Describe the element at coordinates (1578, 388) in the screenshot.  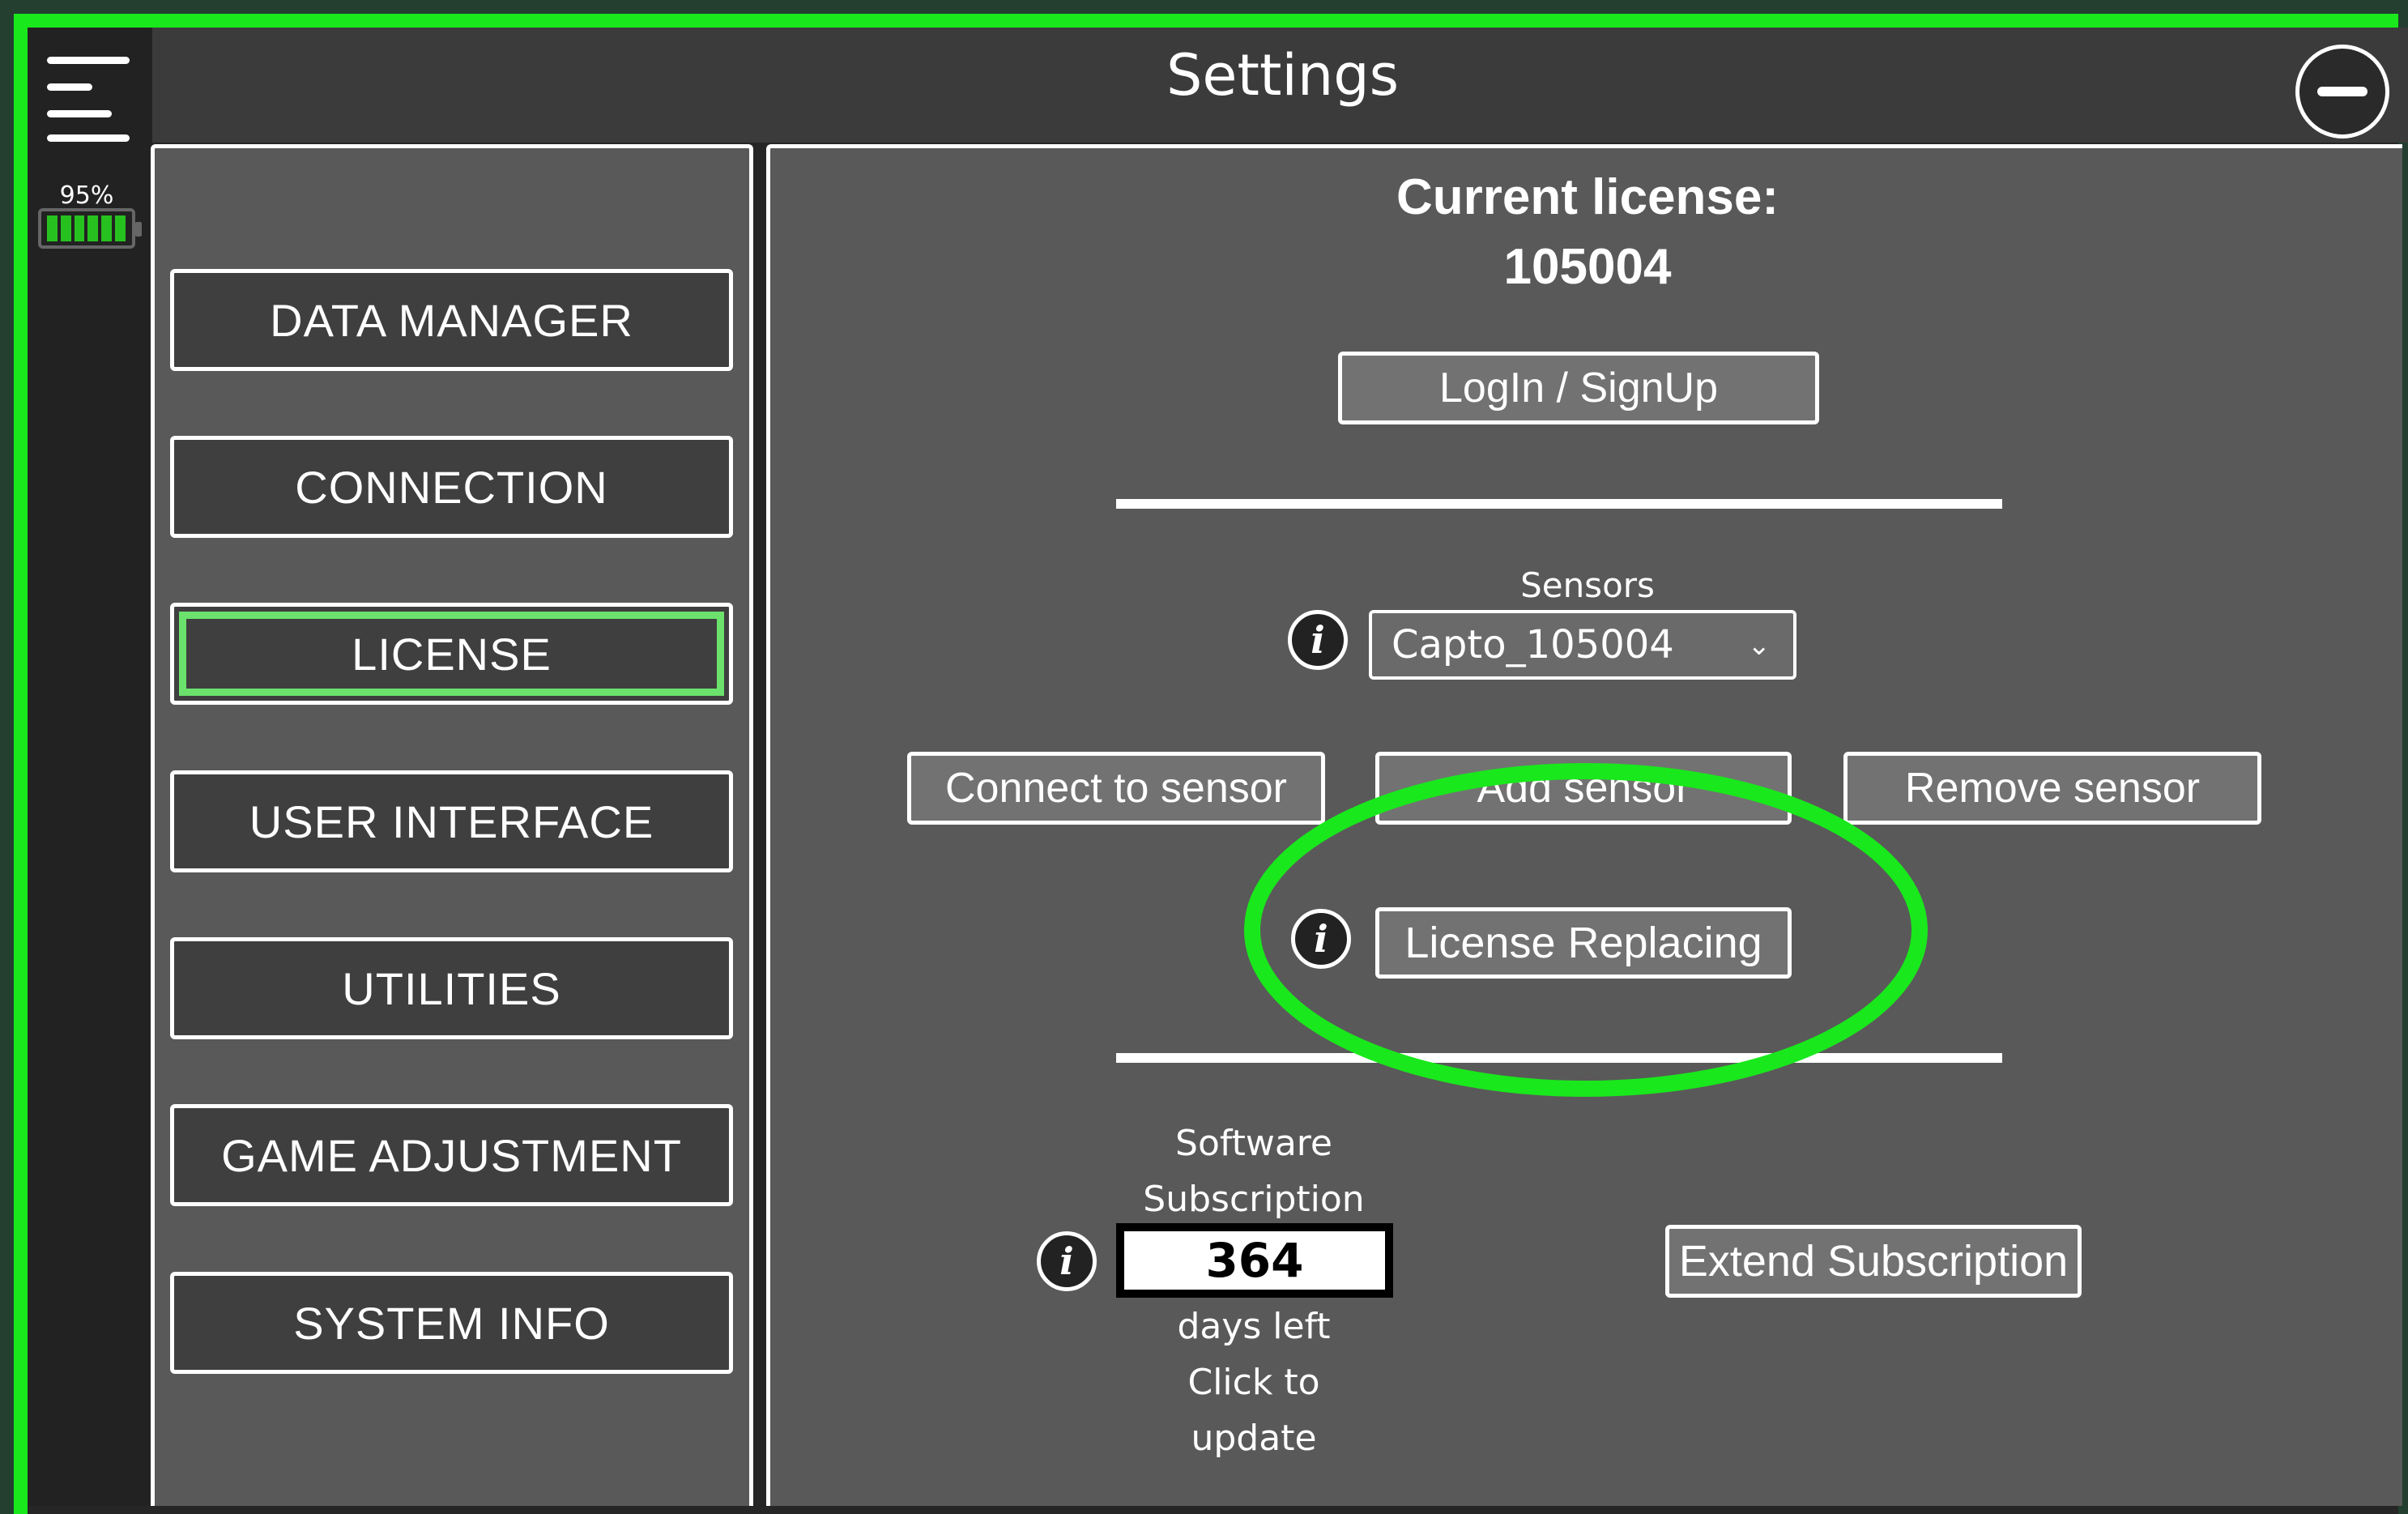
I see `login-signup-button: LogIn / SignUp` at that location.